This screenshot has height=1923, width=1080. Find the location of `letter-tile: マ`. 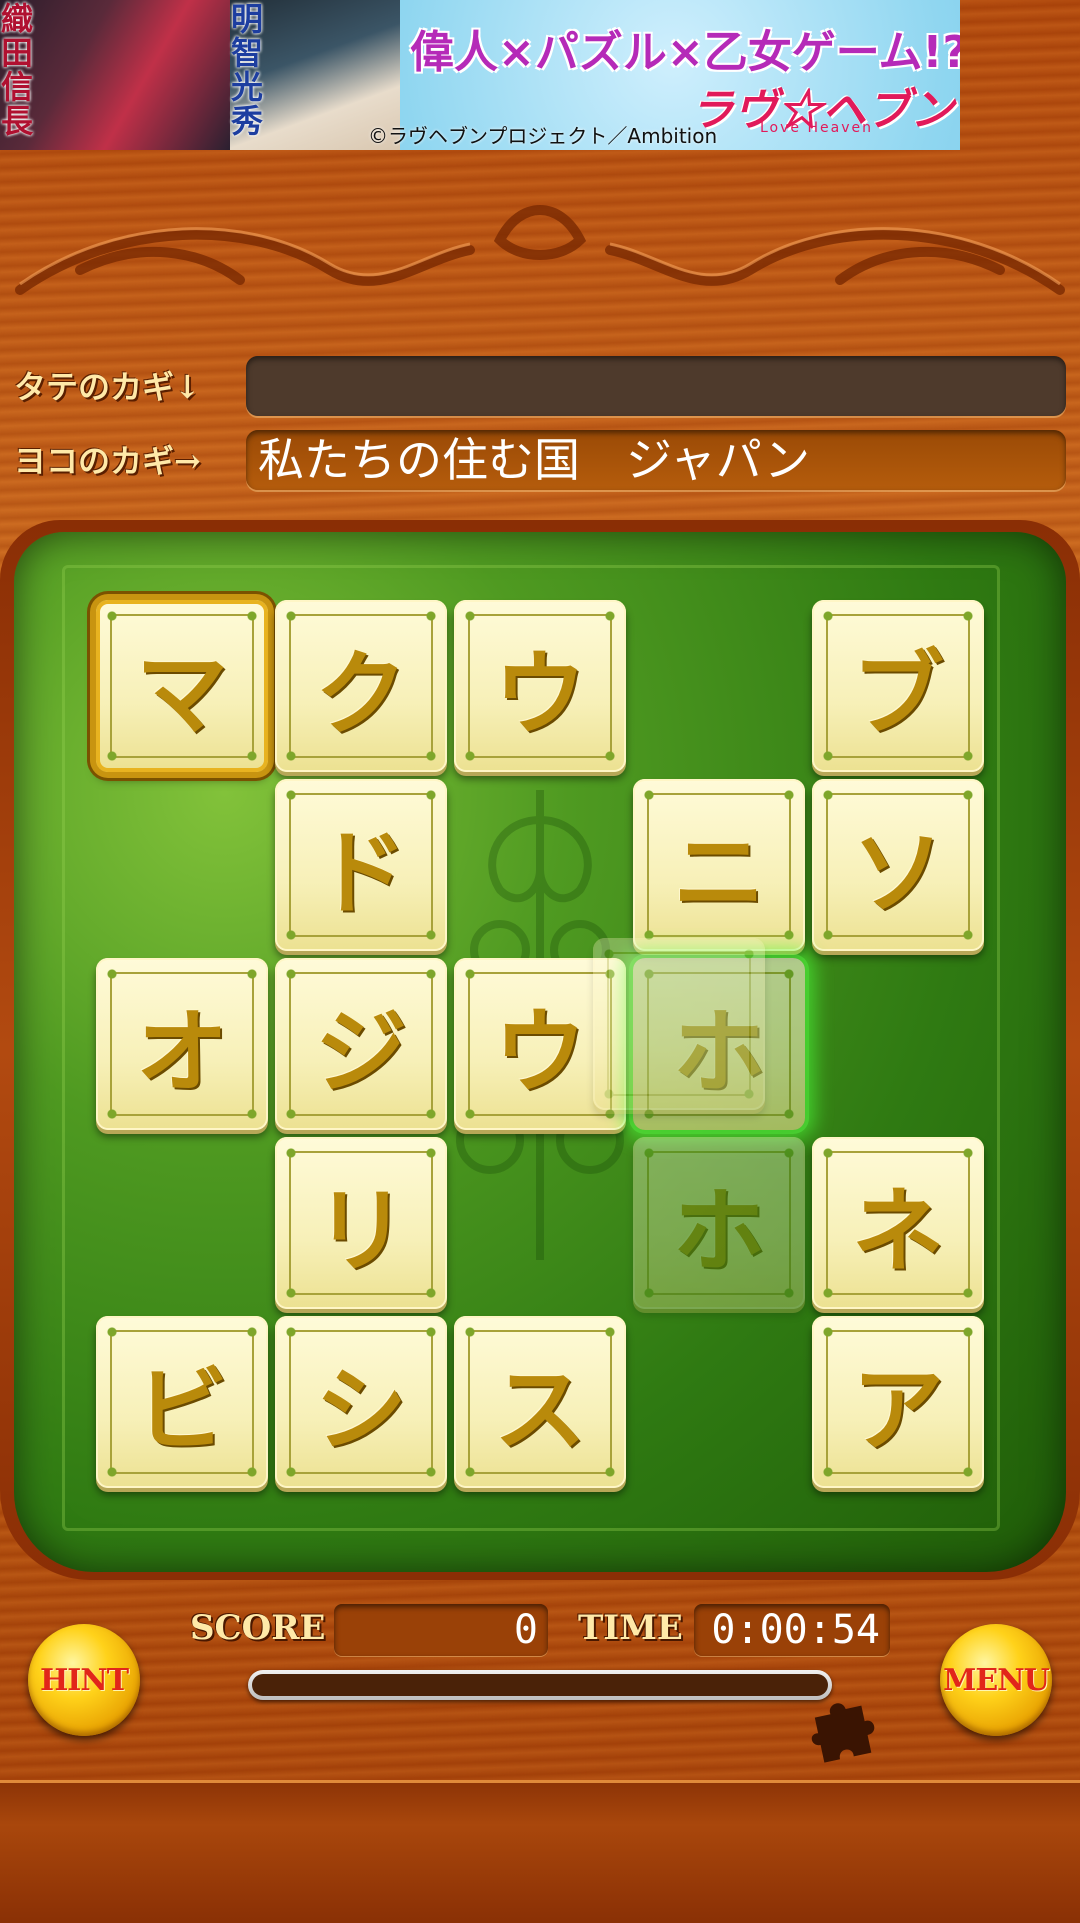

letter-tile: マ is located at coordinates (182, 686).